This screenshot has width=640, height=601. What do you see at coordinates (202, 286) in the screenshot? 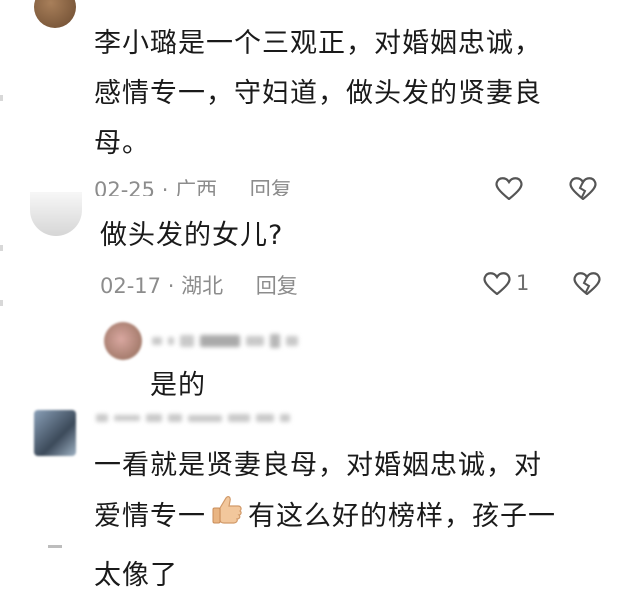
I see `comment-location: 湖北` at bounding box center [202, 286].